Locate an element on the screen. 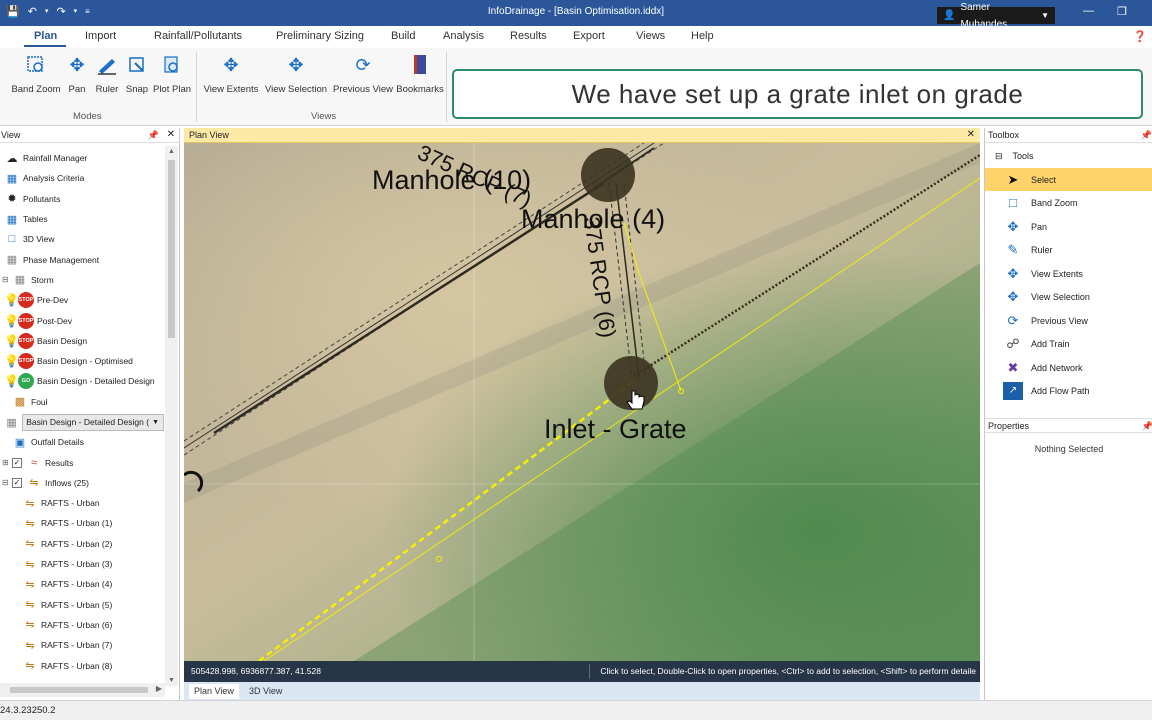 This screenshot has height=720, width=1152. tree-item-3d-view: □ 3D View is located at coordinates (82, 239).